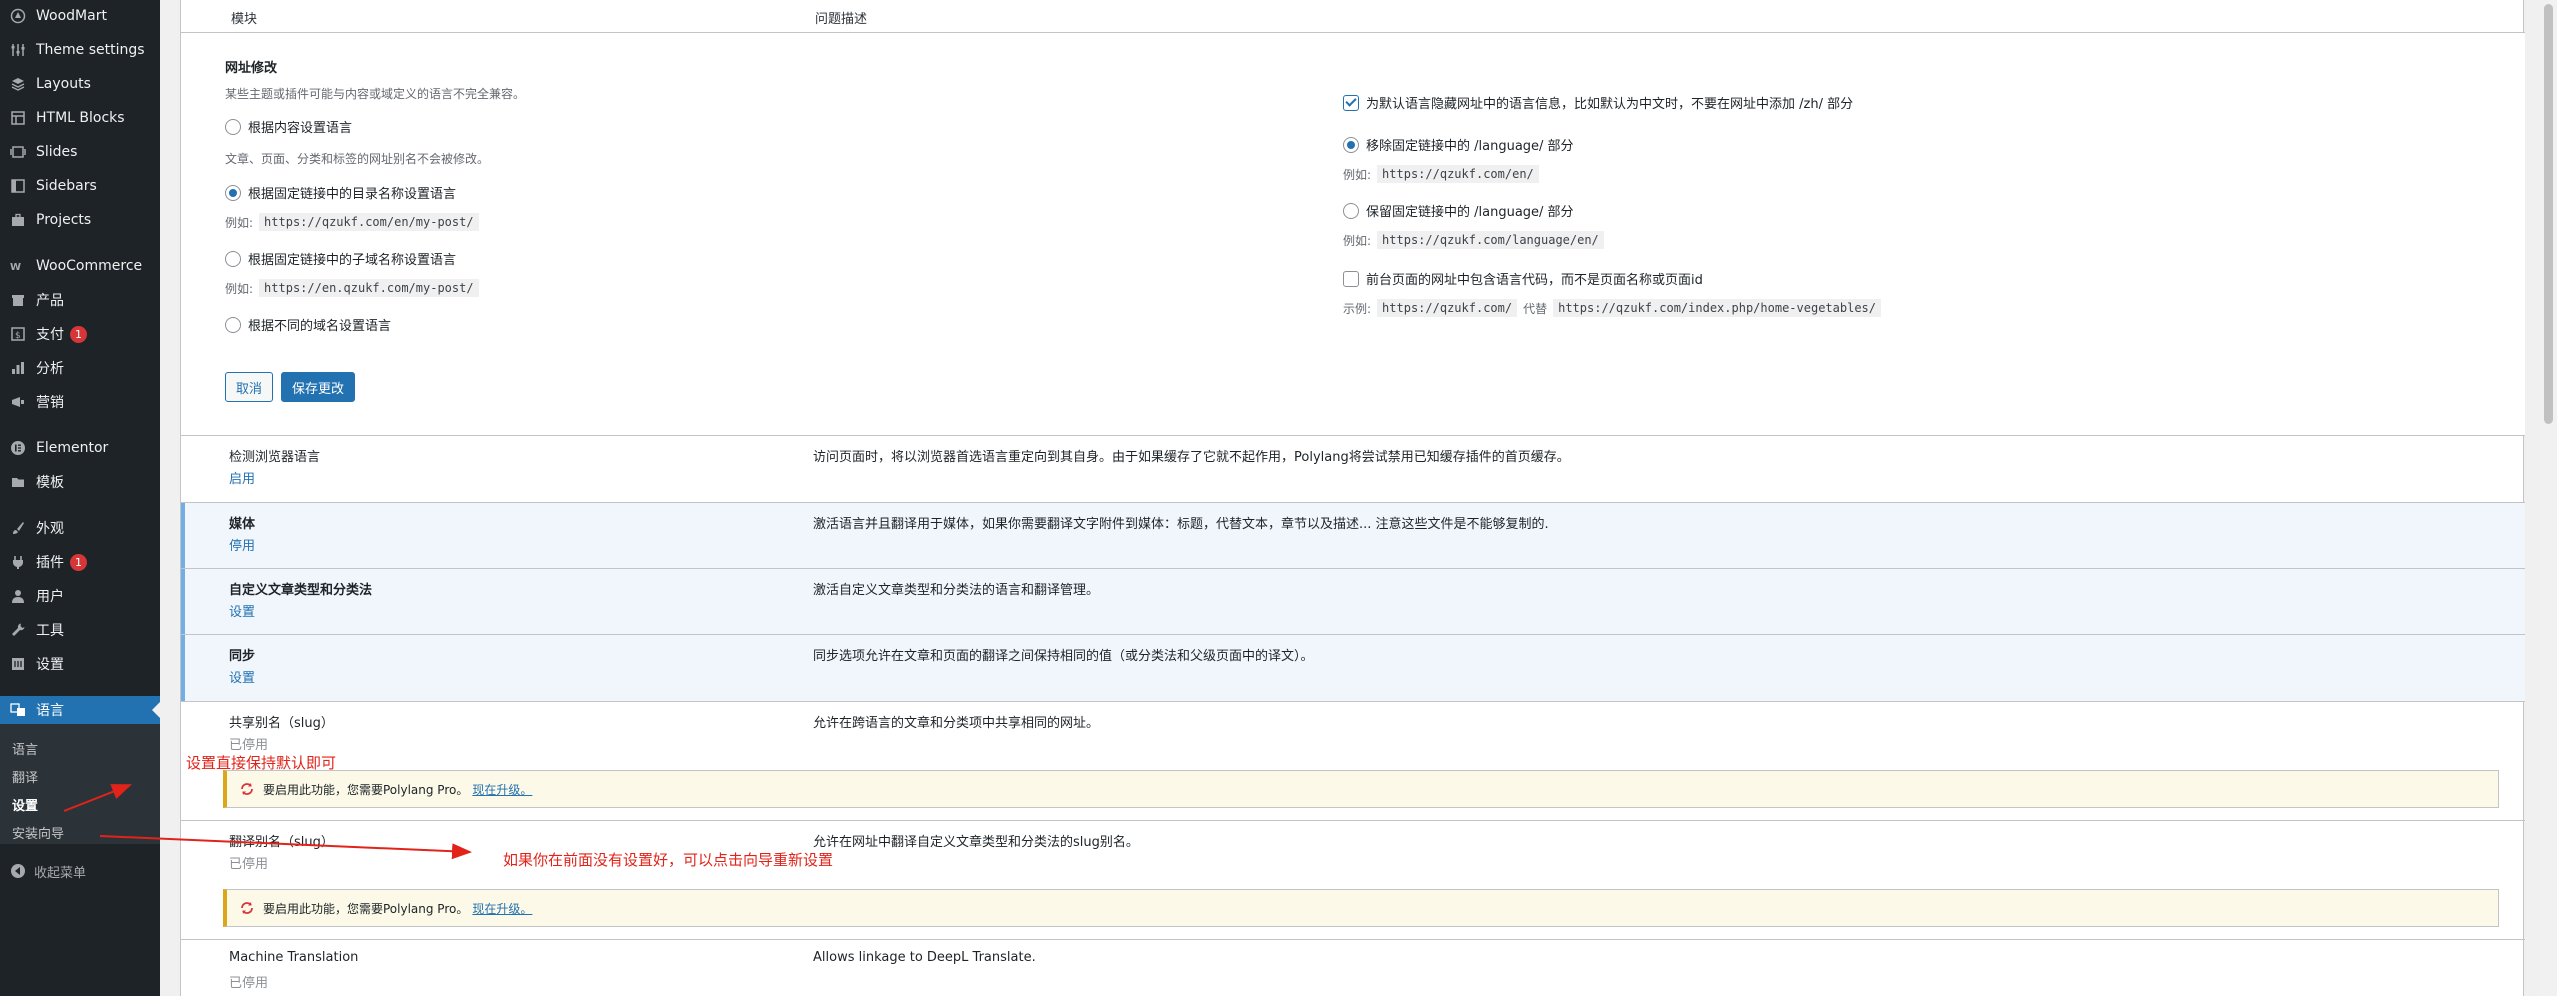  I want to click on annotation-keep-default: 设置直接保持默认即可, so click(261, 763).